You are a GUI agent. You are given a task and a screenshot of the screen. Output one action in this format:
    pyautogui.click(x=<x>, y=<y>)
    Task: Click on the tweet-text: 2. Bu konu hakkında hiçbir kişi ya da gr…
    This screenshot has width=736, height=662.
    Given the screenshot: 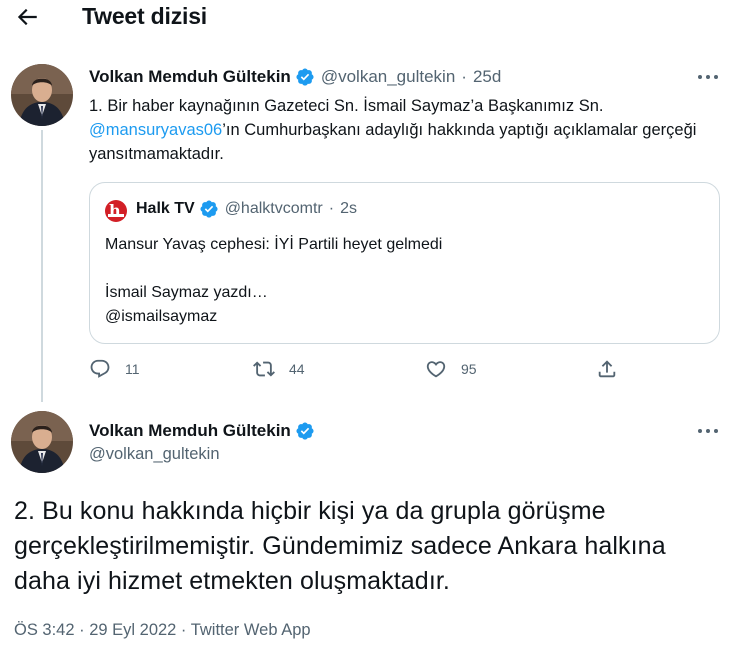 What is the action you would take?
    pyautogui.click(x=340, y=546)
    